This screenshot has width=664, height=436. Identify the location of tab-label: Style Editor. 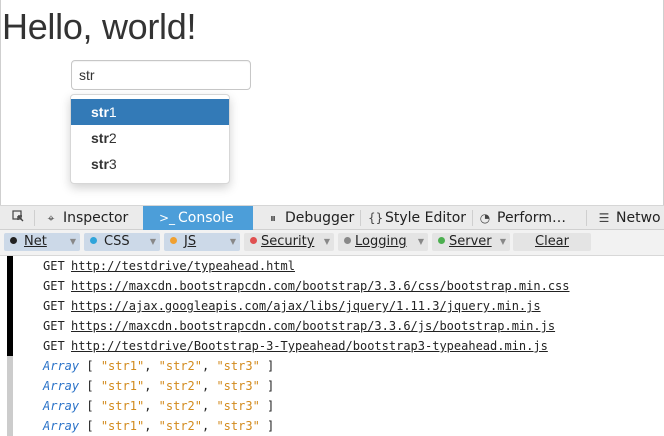
(426, 218).